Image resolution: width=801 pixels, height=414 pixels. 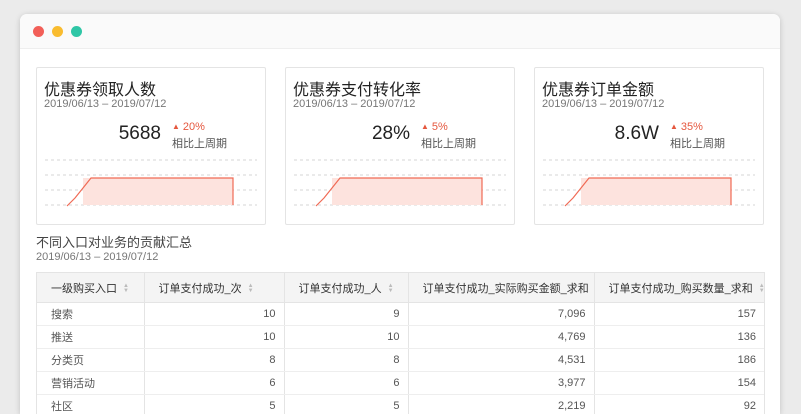 I want to click on column-header: 订单支付成功_实际购买金额_求和▲▼, so click(x=501, y=288).